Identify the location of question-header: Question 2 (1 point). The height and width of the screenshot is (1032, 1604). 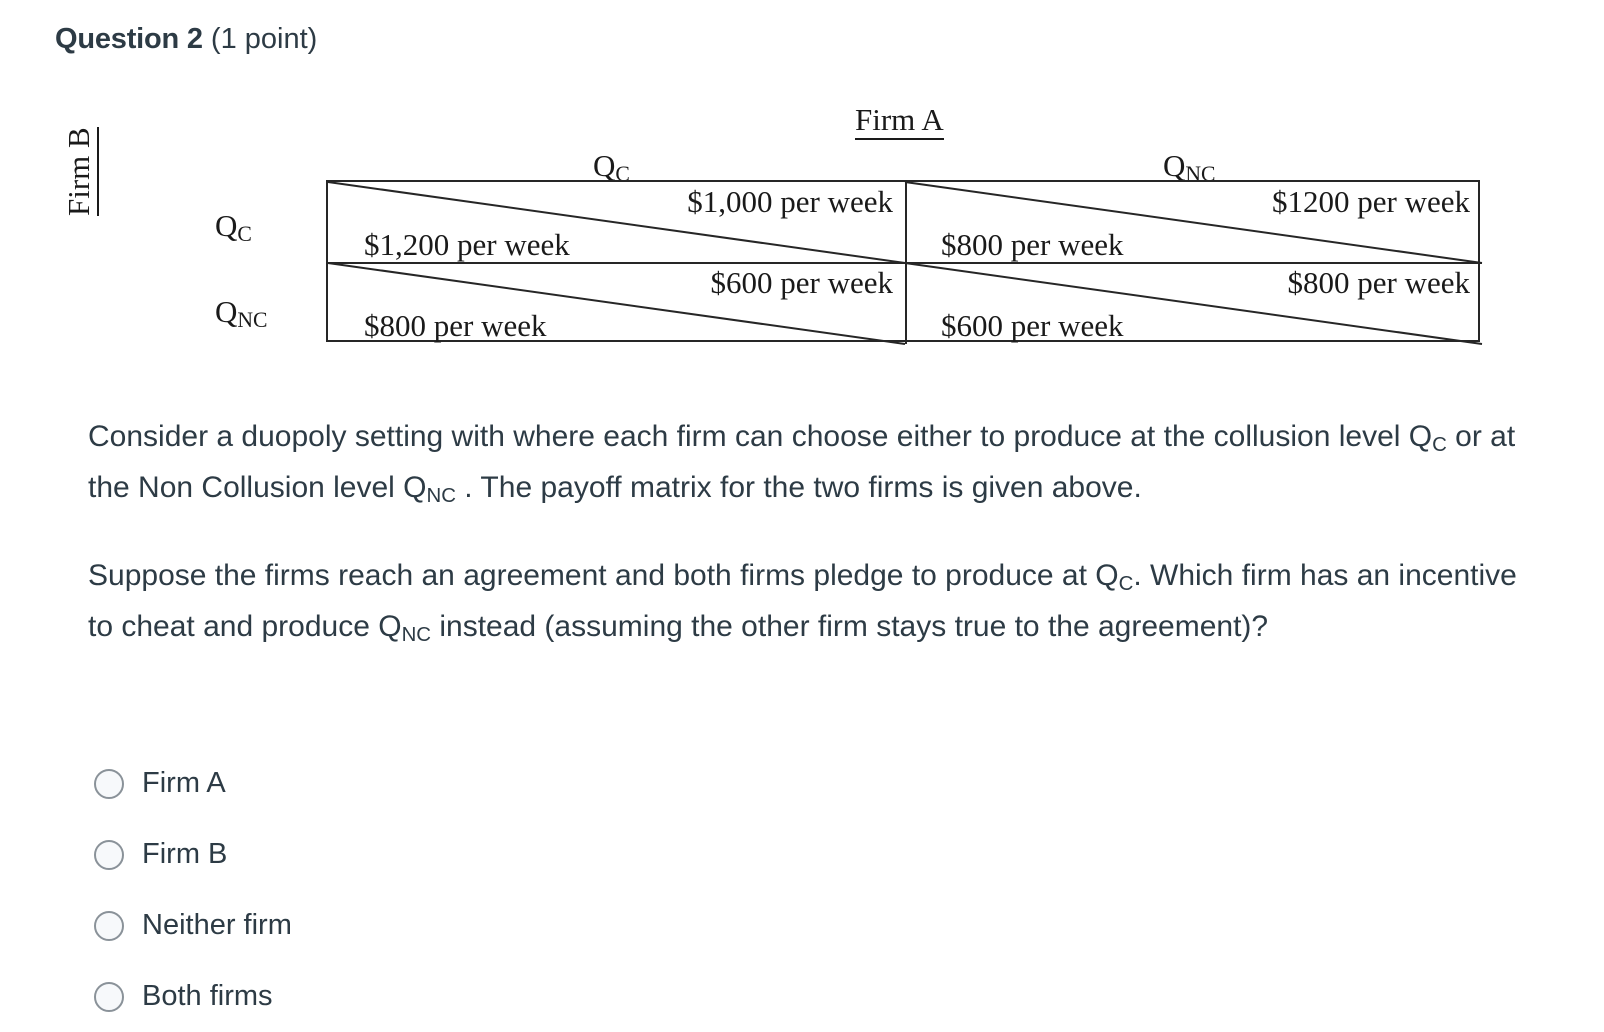
(186, 39).